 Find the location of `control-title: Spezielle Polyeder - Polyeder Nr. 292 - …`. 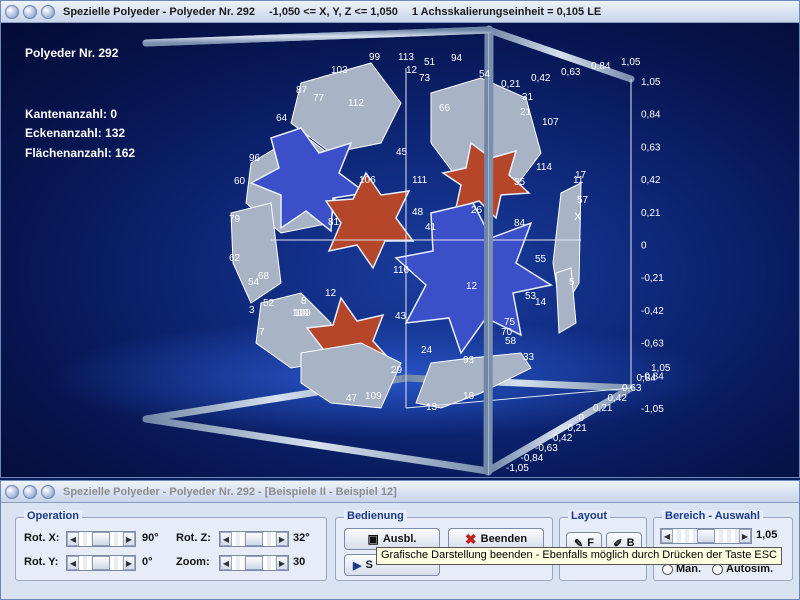

control-title: Spezielle Polyeder - Polyeder Nr. 292 - … is located at coordinates (230, 491).